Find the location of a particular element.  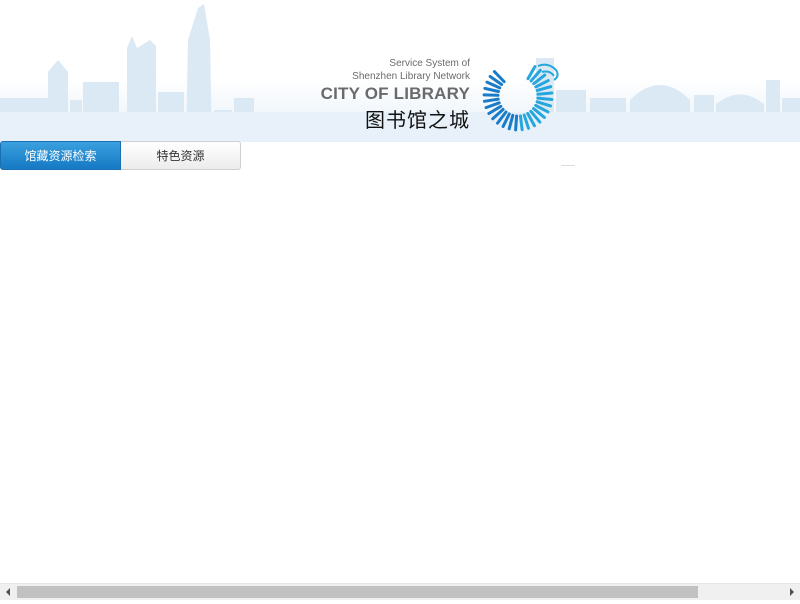

horizontal-scrollbar is located at coordinates (400, 591).